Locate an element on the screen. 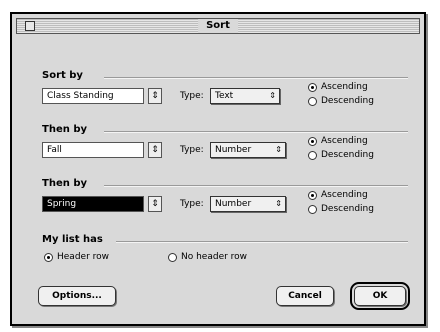 This screenshot has width=440, height=332. sort-by-descending-radio: Descending is located at coordinates (341, 101).